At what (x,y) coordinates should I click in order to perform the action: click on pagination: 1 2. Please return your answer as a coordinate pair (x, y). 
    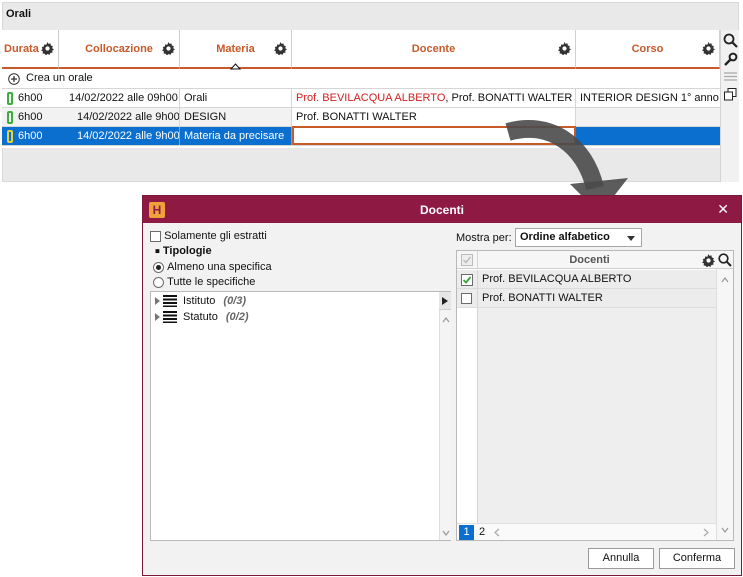
    Looking at the image, I should click on (586, 531).